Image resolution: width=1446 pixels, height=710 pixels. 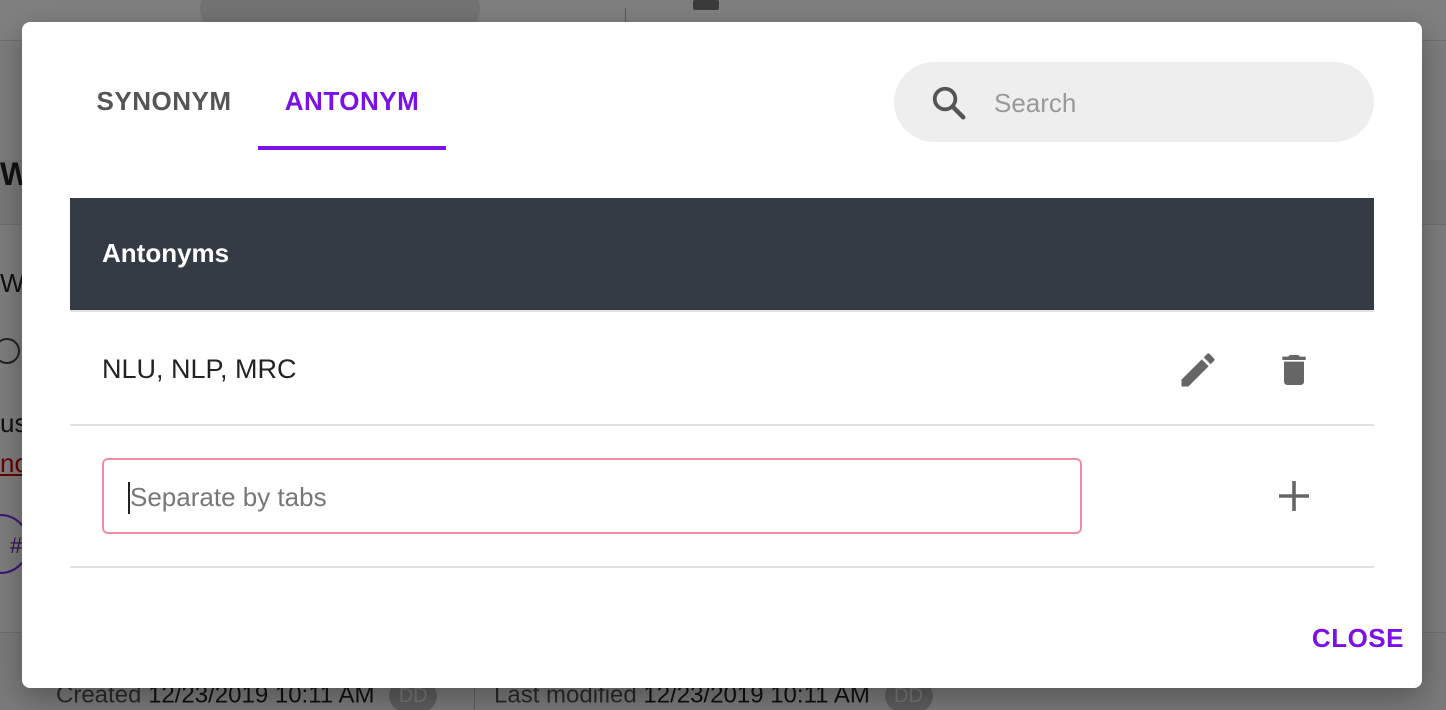 I want to click on tab-synonym: SYNONYM, so click(x=164, y=116).